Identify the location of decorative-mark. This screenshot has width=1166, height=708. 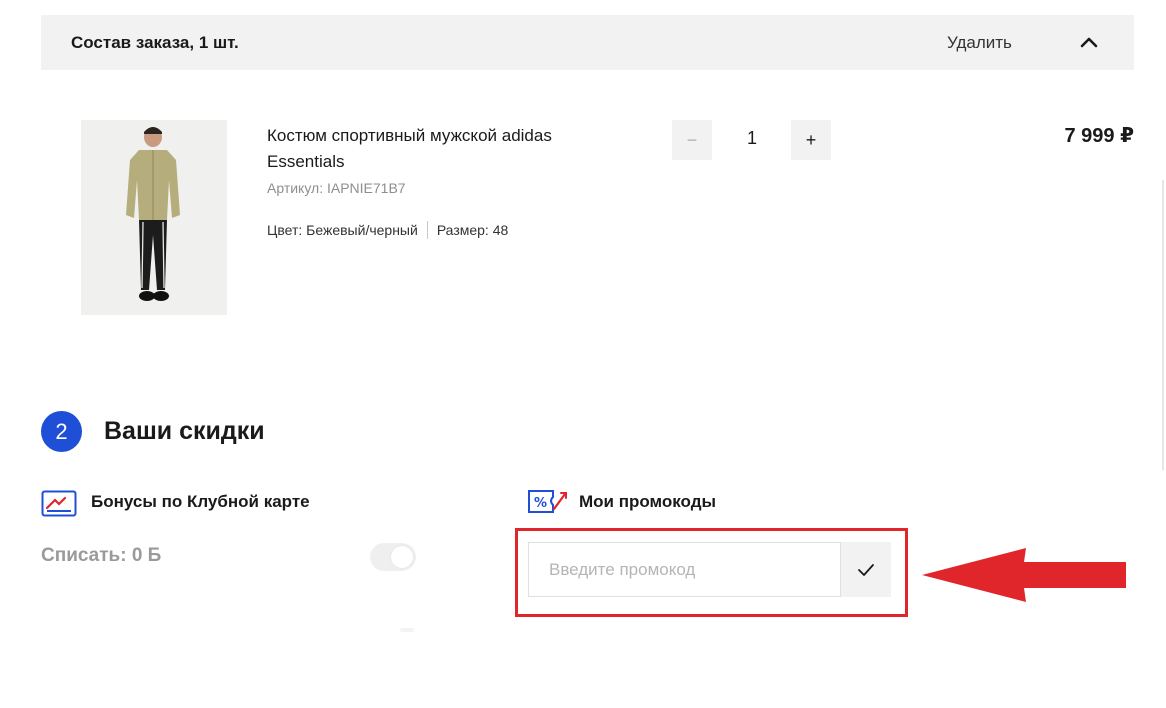
(407, 630).